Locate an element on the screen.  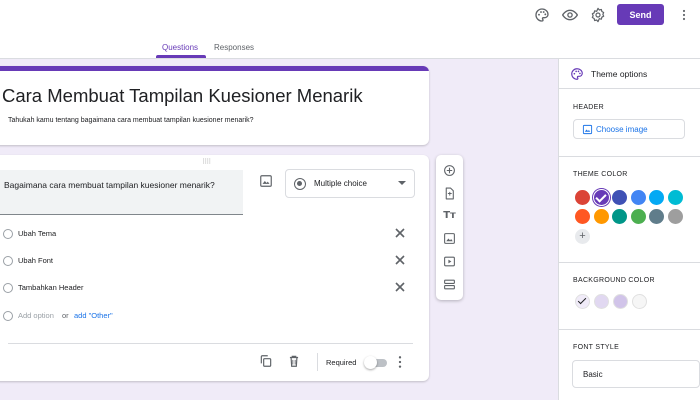
required-toggle-thumb is located at coordinates (370, 362).